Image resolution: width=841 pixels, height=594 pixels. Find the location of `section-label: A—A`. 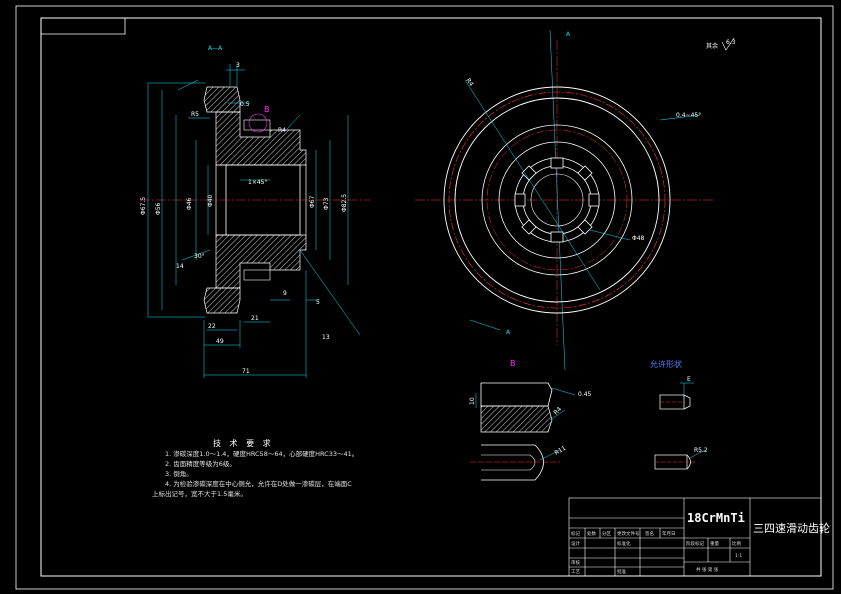

section-label: A—A is located at coordinates (215, 48).